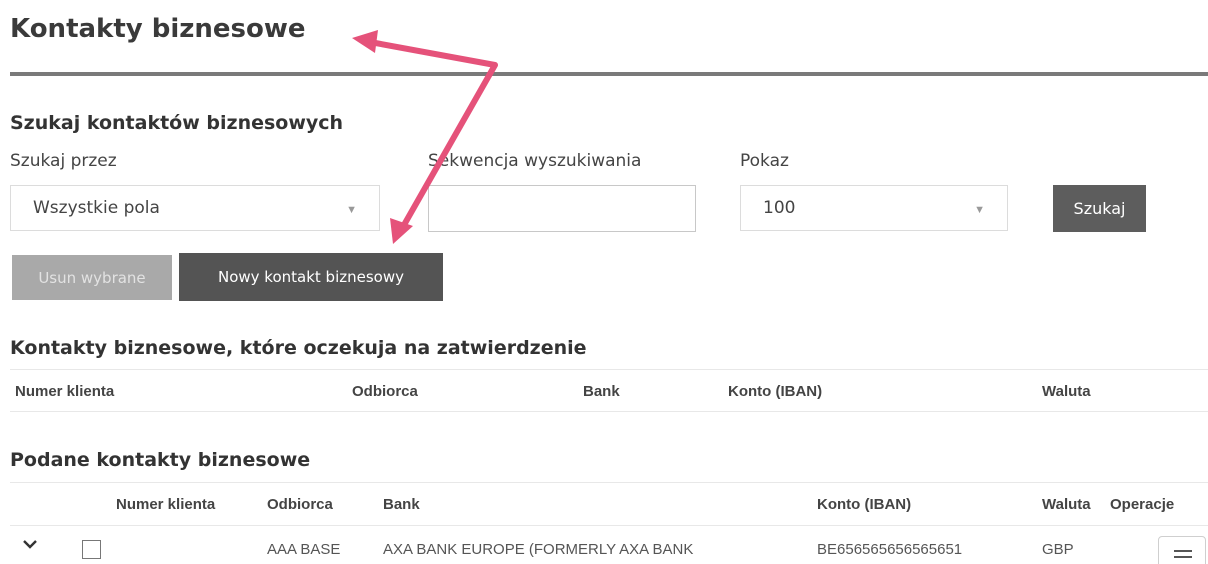 The image size is (1208, 564). I want to click on delete-selected-button: Usun wybrane, so click(92, 277).